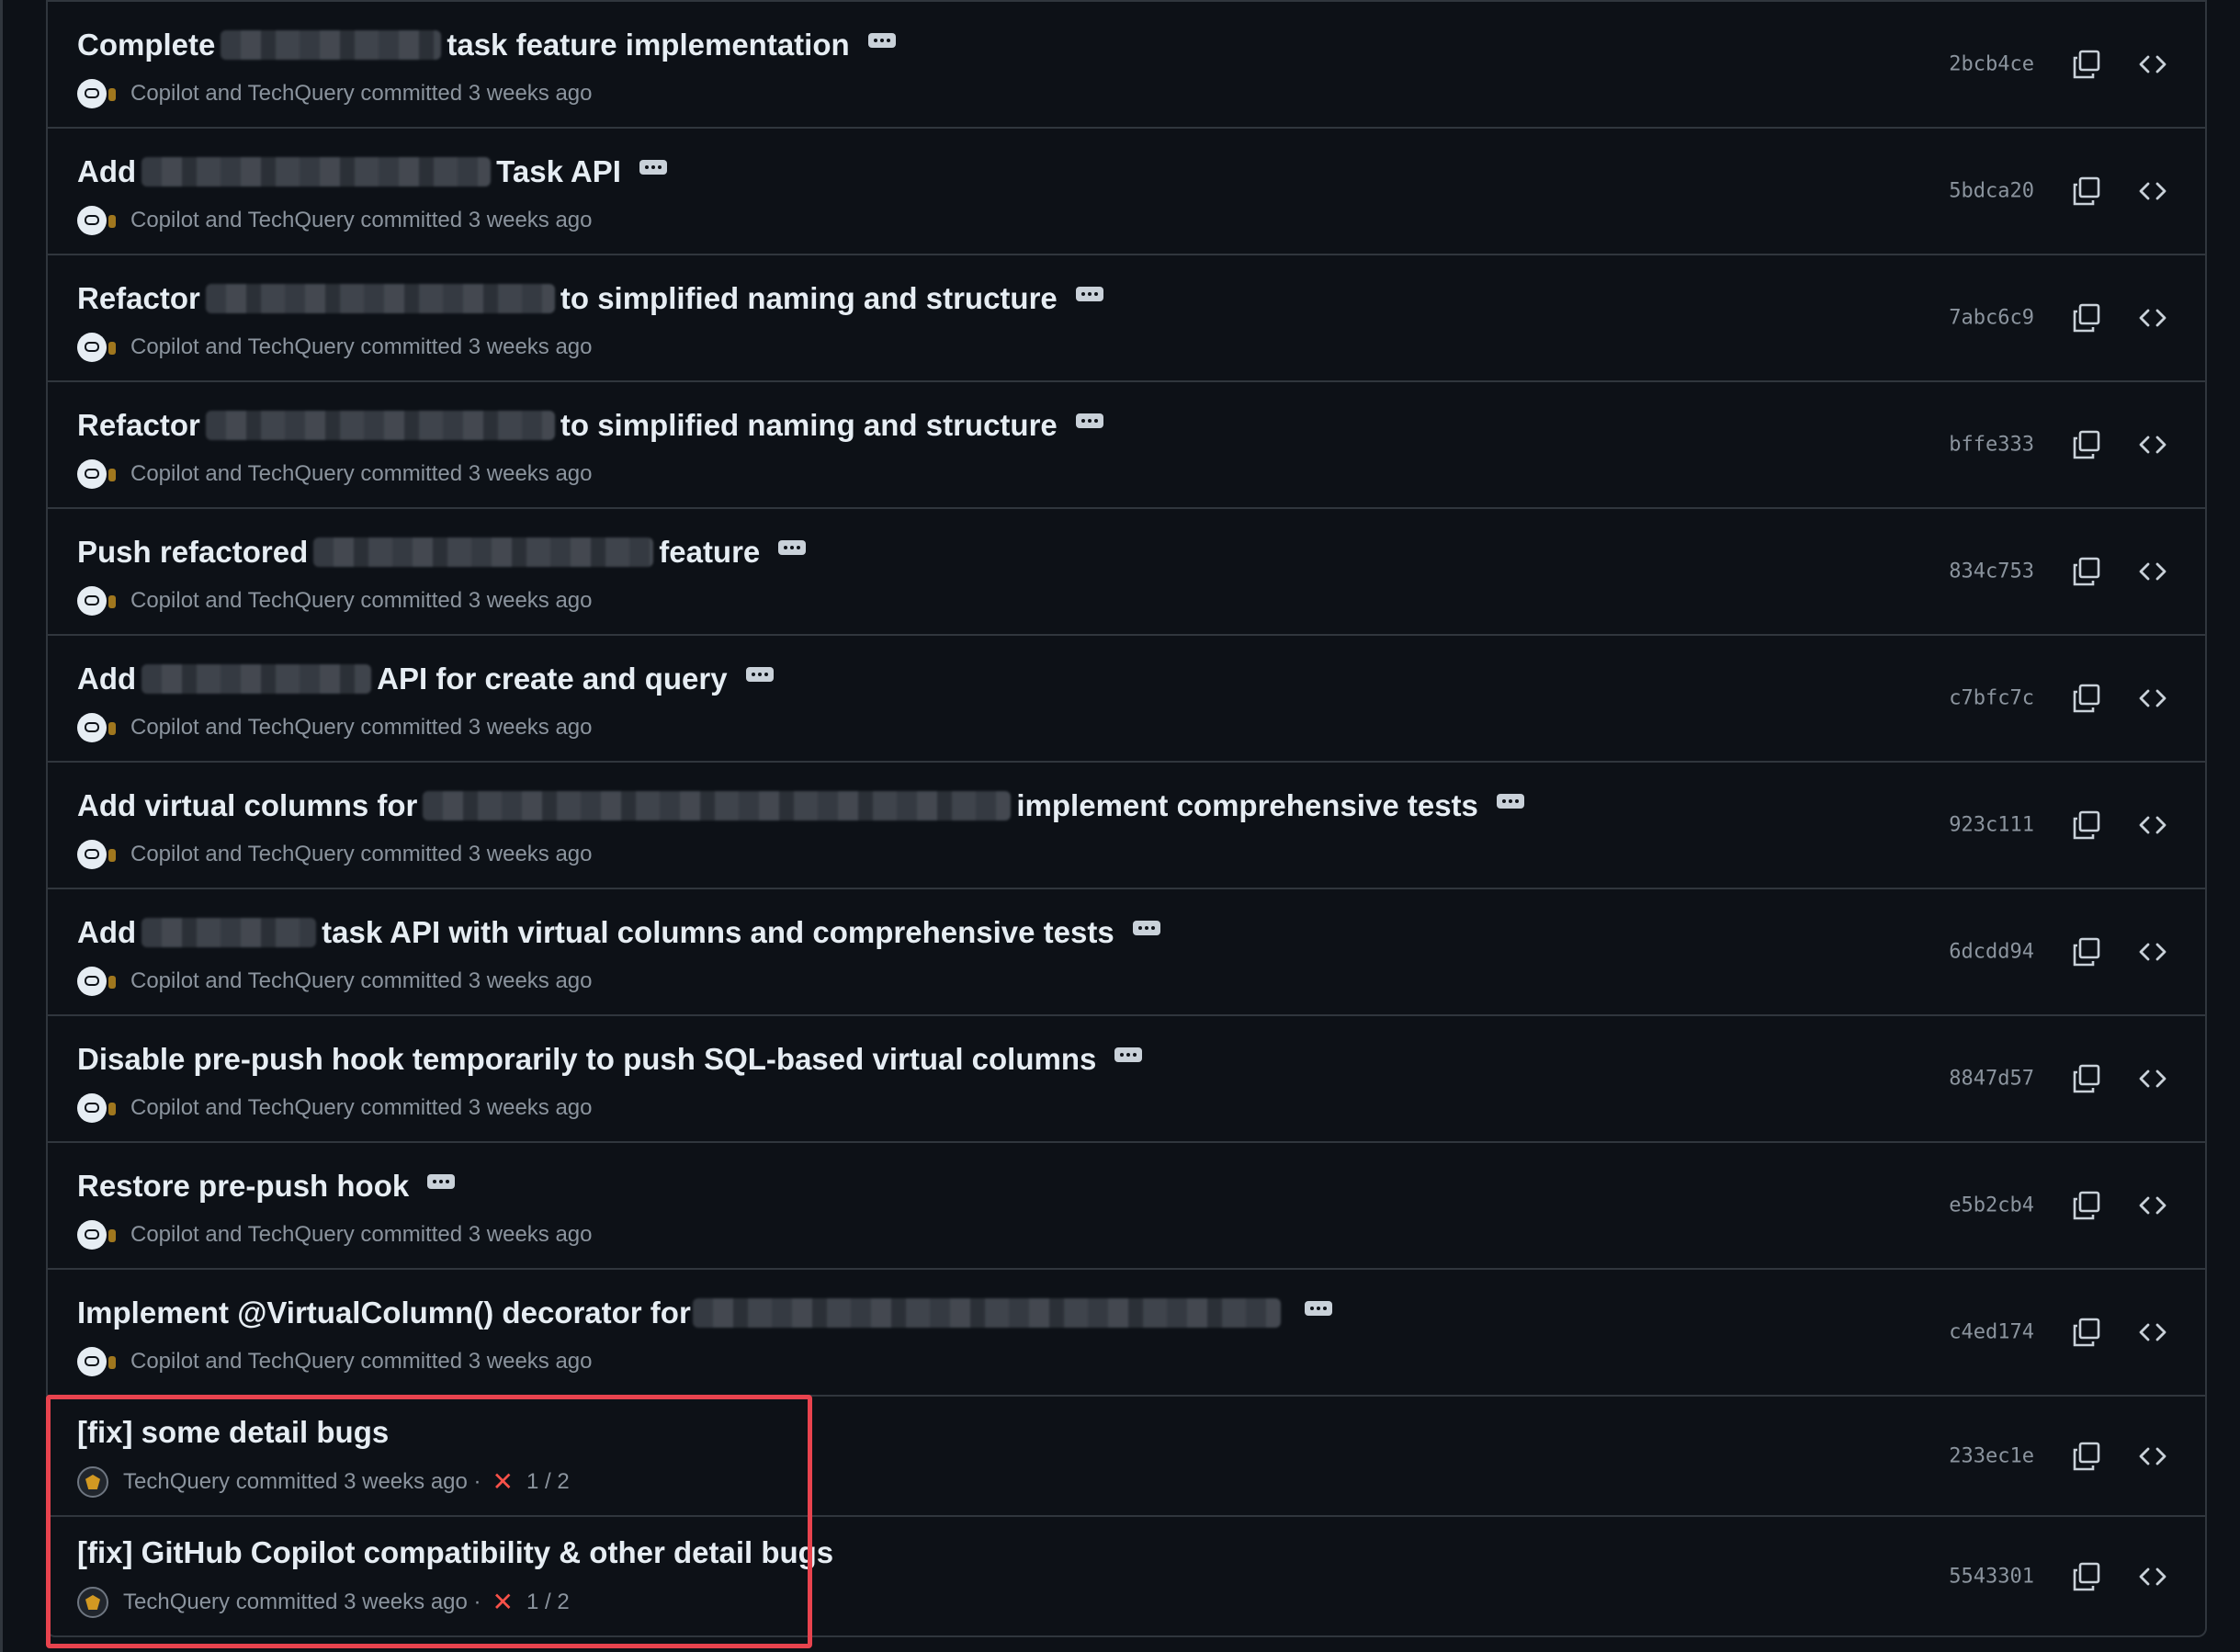  I want to click on commit-message-end: feature, so click(710, 552).